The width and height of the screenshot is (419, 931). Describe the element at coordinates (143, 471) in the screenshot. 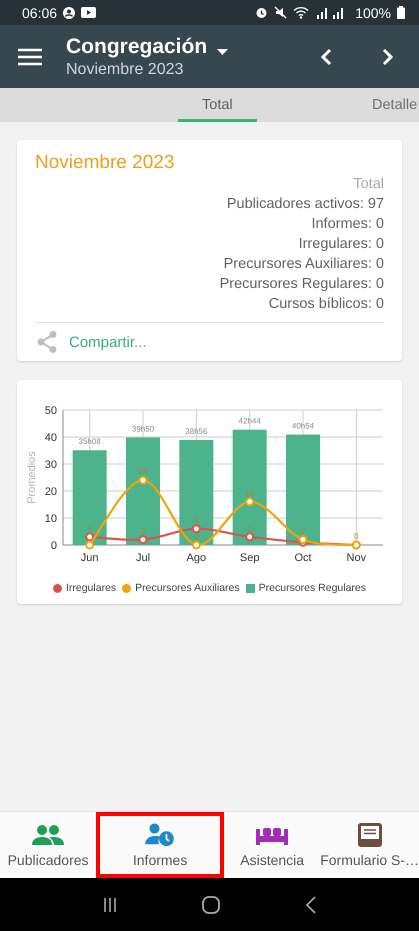

I see `value-label: 24` at that location.